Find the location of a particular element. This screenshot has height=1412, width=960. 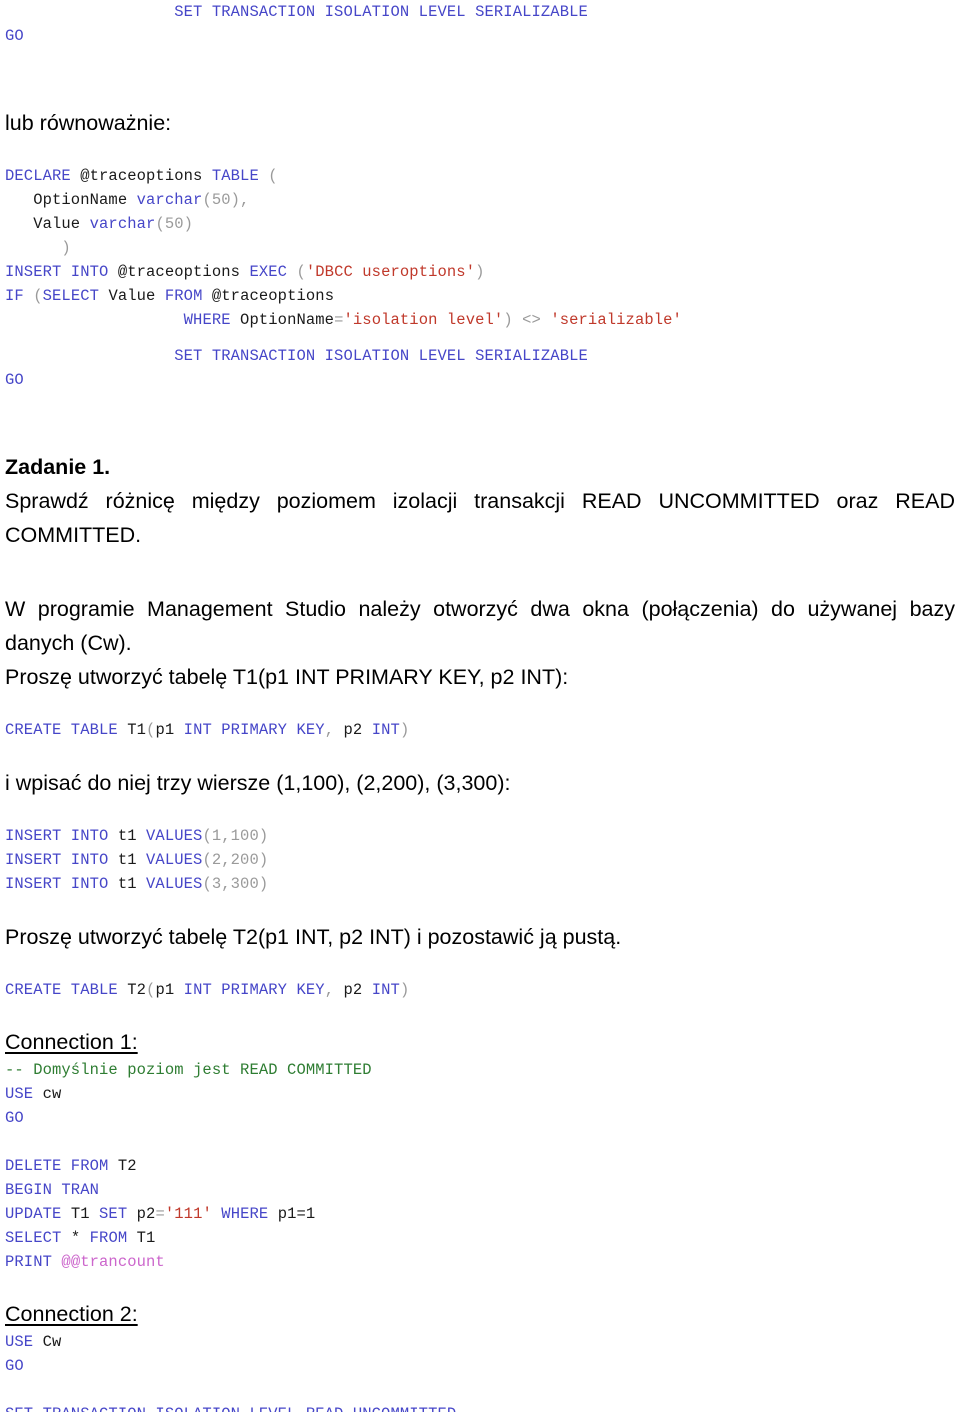

sql-type-length: (50), is located at coordinates (226, 200).